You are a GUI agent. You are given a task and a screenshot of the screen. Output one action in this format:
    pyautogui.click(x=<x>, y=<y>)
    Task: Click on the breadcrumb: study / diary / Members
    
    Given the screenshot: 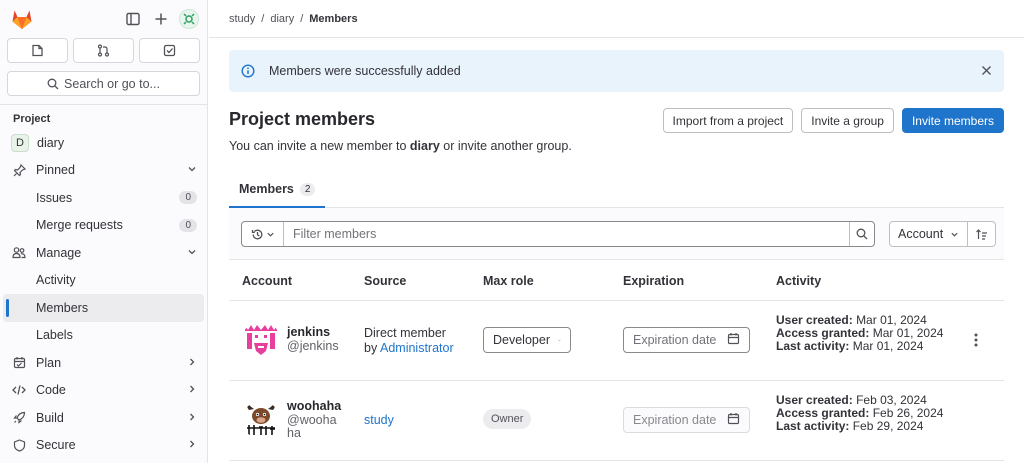 What is the action you would take?
    pyautogui.click(x=616, y=19)
    